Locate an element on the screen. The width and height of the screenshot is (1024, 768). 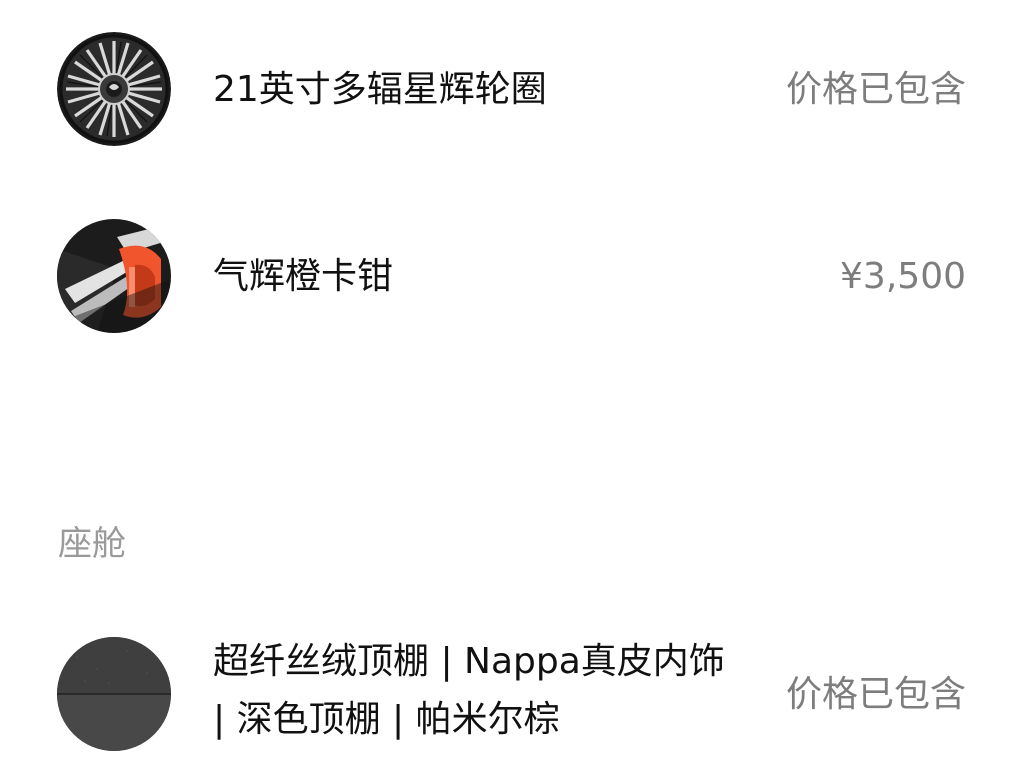
wheel-option-name: 21英寸多辐星辉轮圈 is located at coordinates (380, 89).